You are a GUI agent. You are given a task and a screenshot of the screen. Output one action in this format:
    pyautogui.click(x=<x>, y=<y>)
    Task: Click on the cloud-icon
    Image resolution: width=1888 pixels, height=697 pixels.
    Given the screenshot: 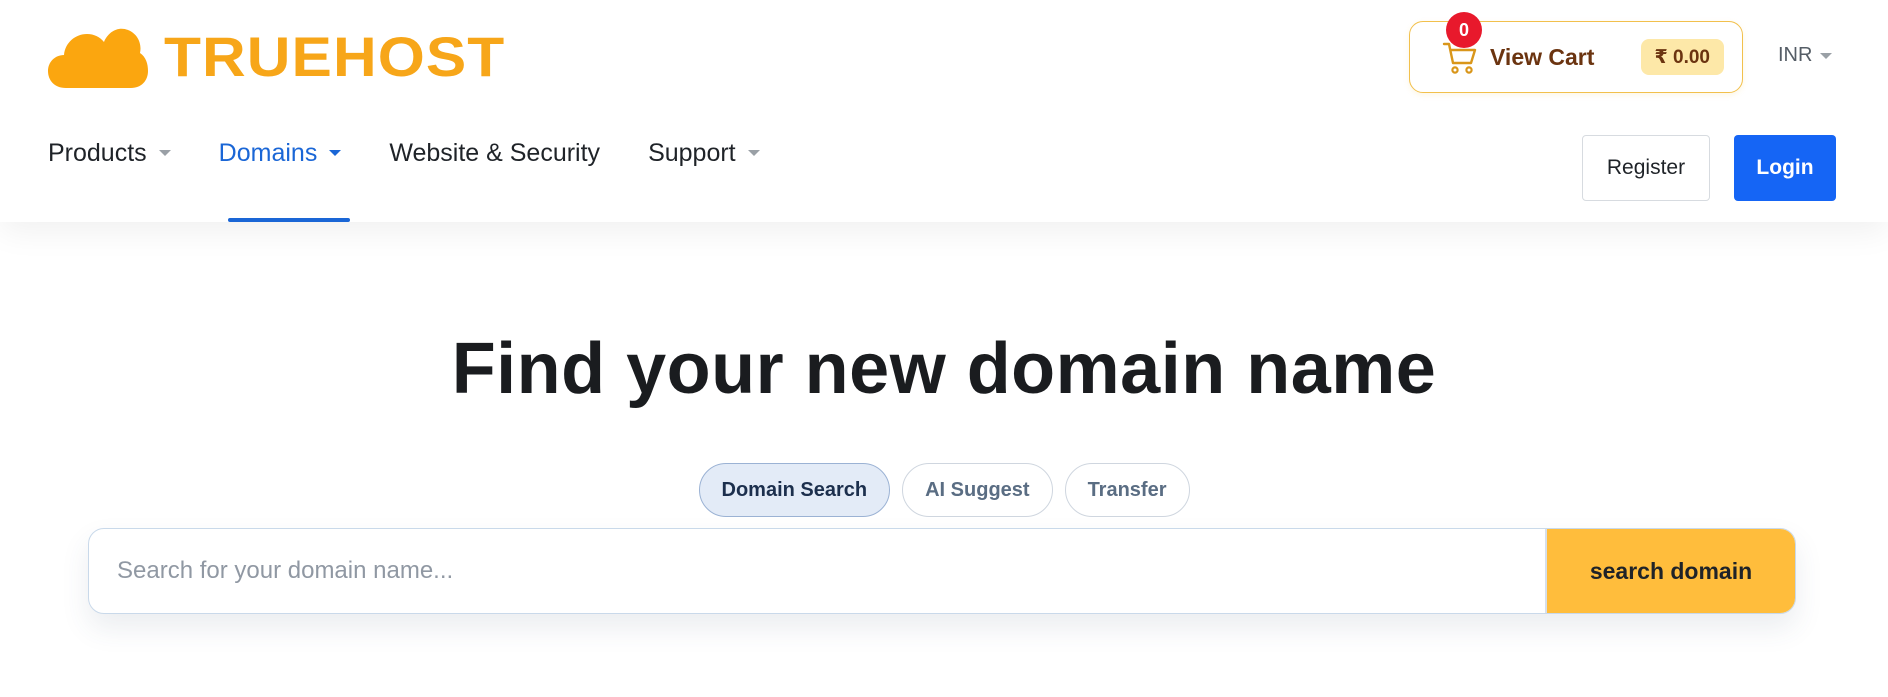 What is the action you would take?
    pyautogui.click(x=98, y=58)
    